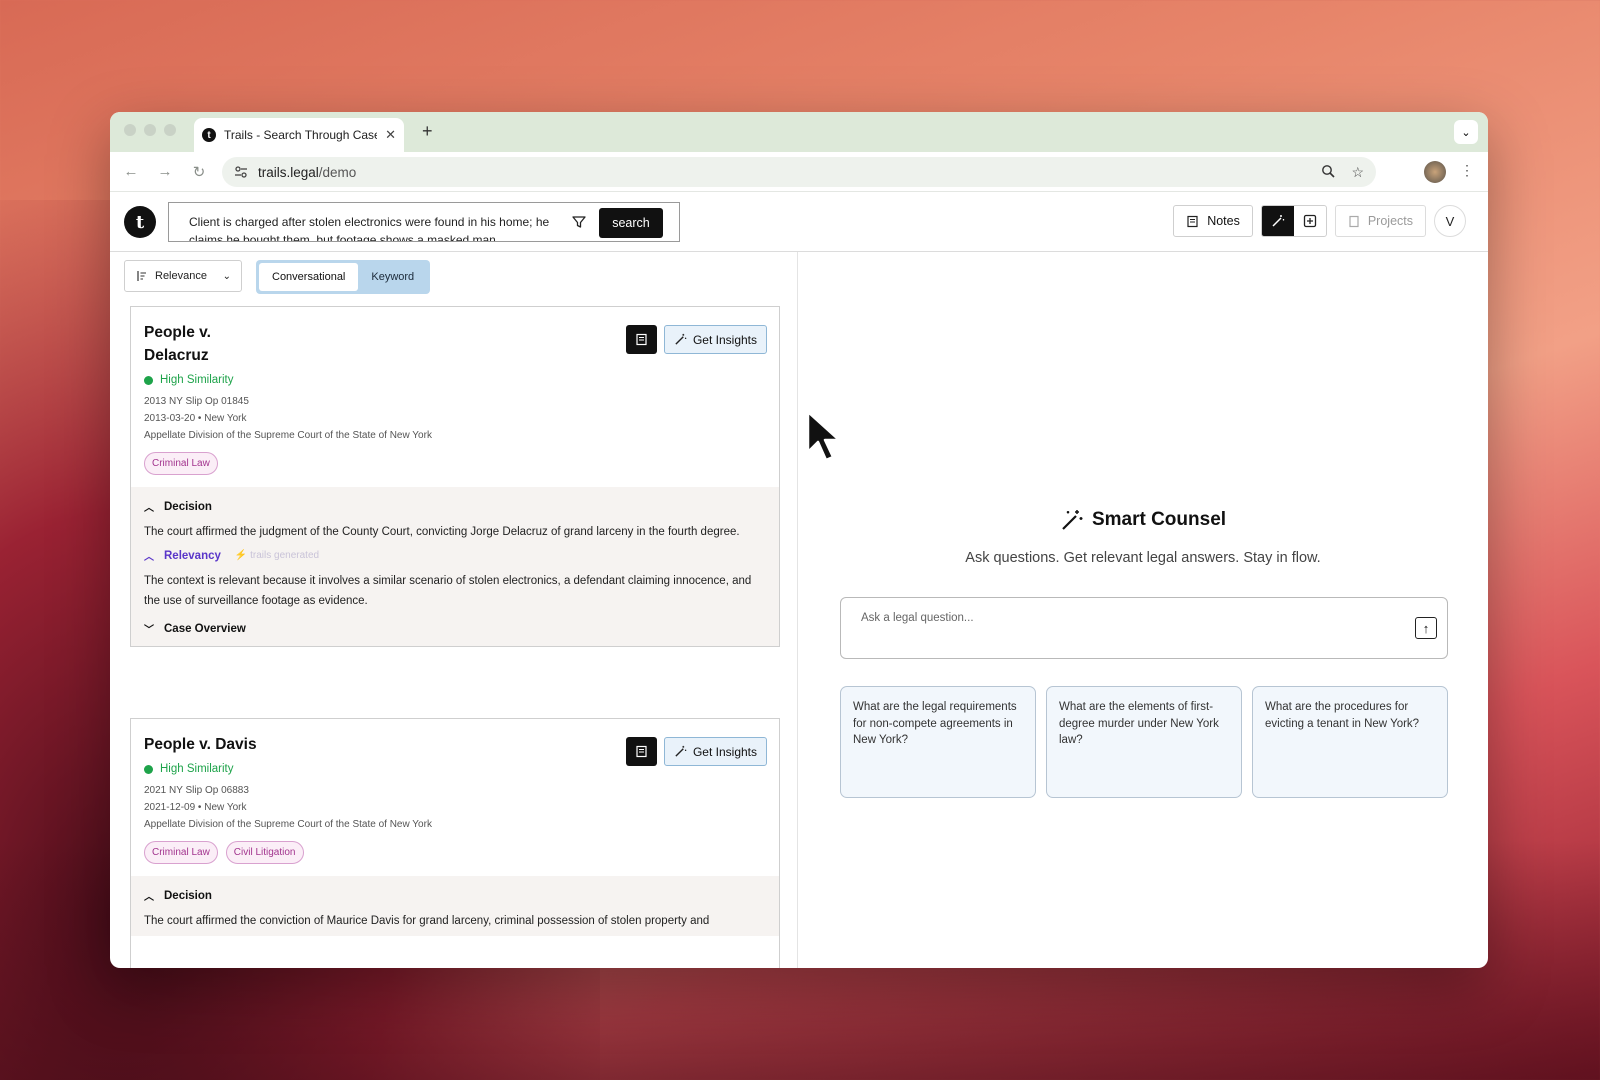 The image size is (1600, 1080). What do you see at coordinates (204, 344) in the screenshot?
I see `case-title: People v. Delacruz` at bounding box center [204, 344].